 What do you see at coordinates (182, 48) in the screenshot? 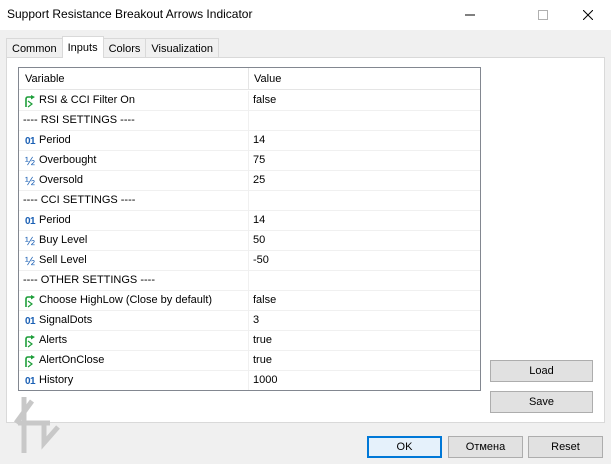
I see `tab-visualization: Visualization` at bounding box center [182, 48].